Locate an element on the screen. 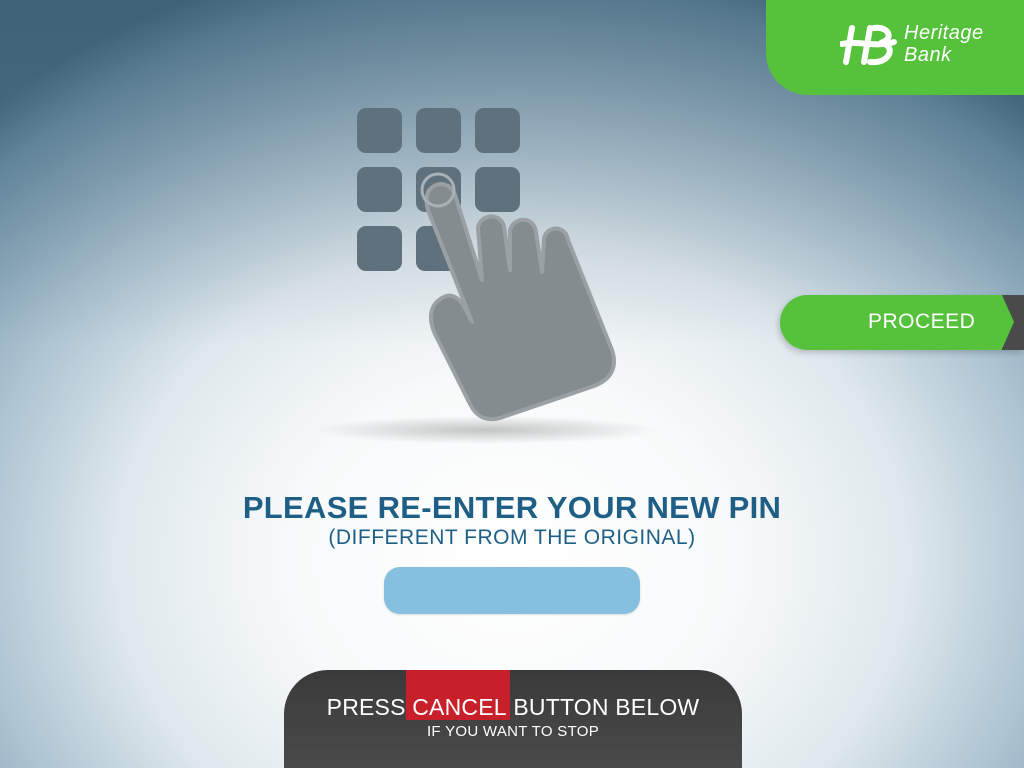 The width and height of the screenshot is (1024, 768). cancel-instruction-highlight: CANCEL is located at coordinates (459, 707).